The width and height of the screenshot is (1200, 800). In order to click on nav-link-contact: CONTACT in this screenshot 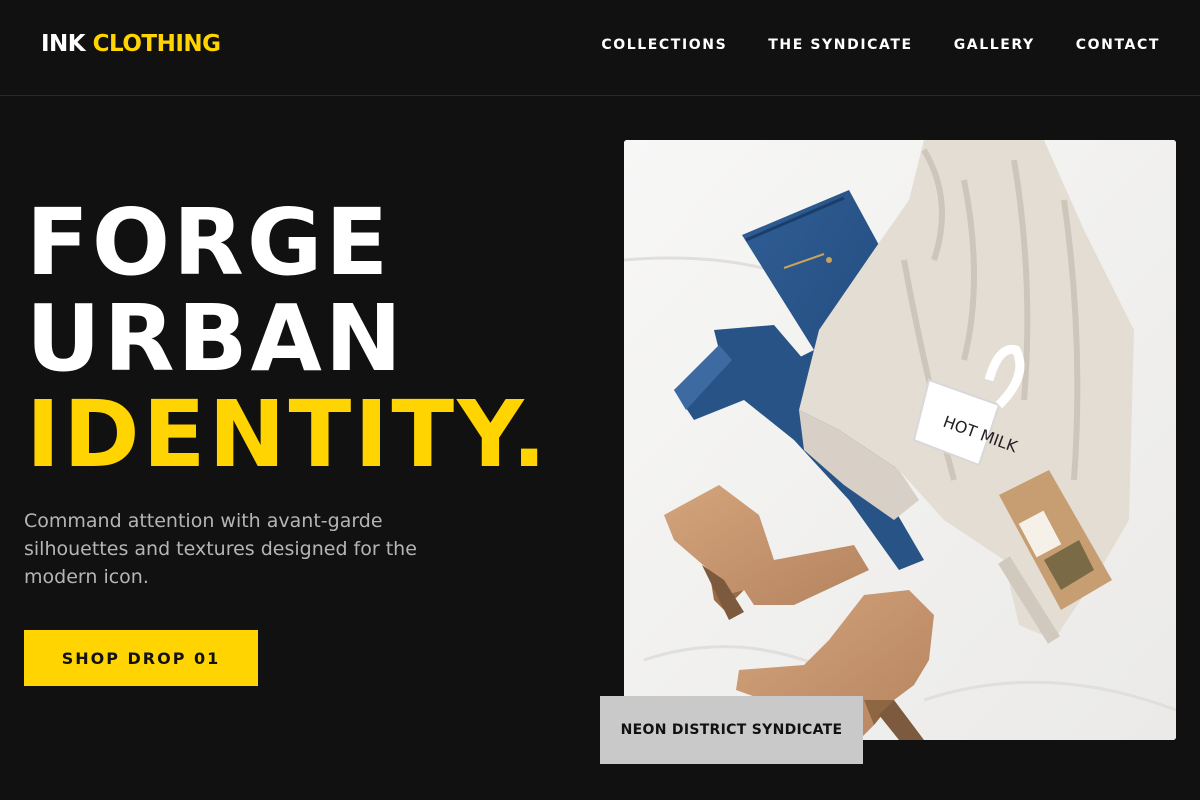, I will do `click(1118, 45)`.